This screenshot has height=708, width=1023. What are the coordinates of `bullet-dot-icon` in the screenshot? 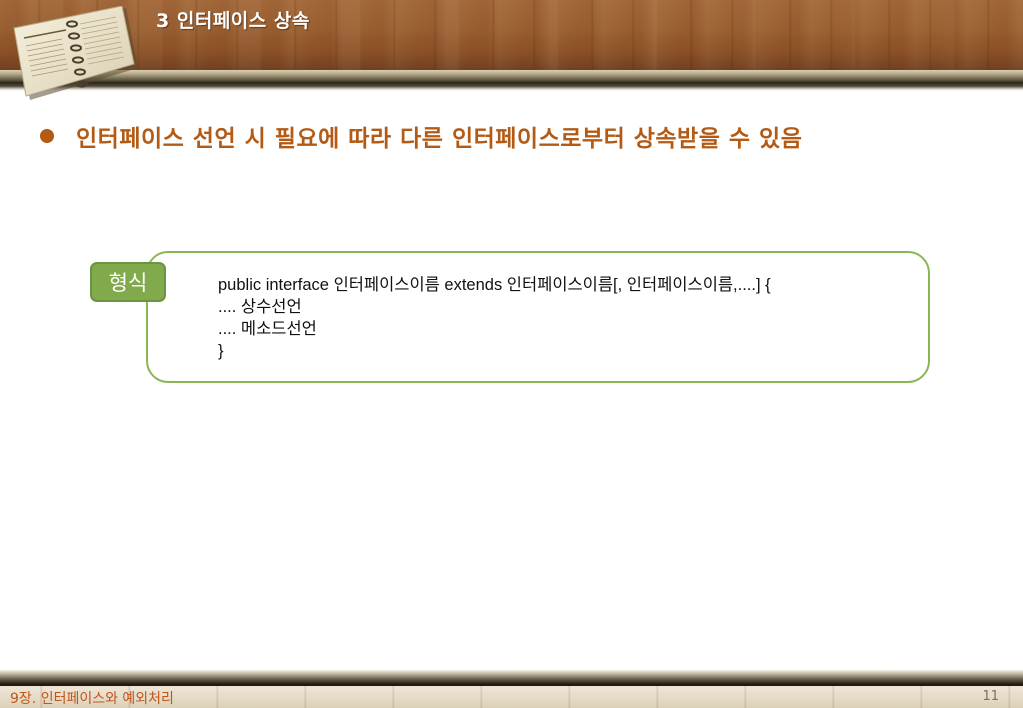 It's located at (47, 136).